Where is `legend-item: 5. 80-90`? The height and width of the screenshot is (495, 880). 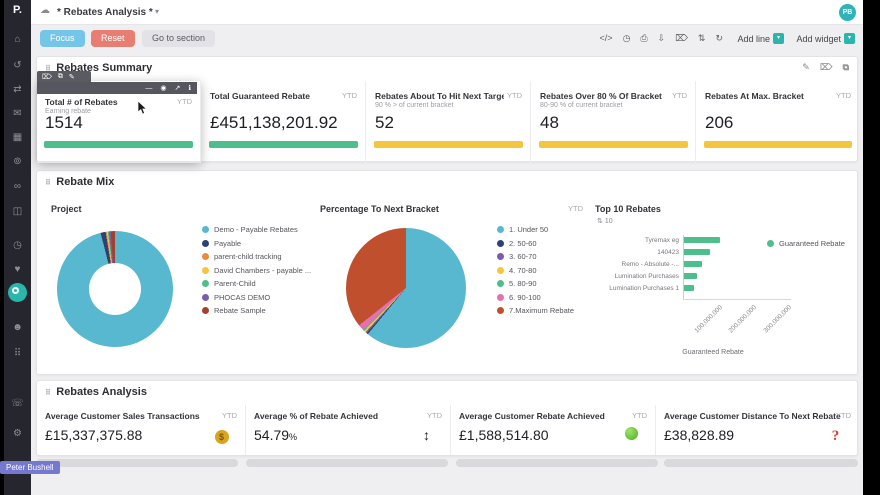
legend-item: 5. 80-90 is located at coordinates (535, 284).